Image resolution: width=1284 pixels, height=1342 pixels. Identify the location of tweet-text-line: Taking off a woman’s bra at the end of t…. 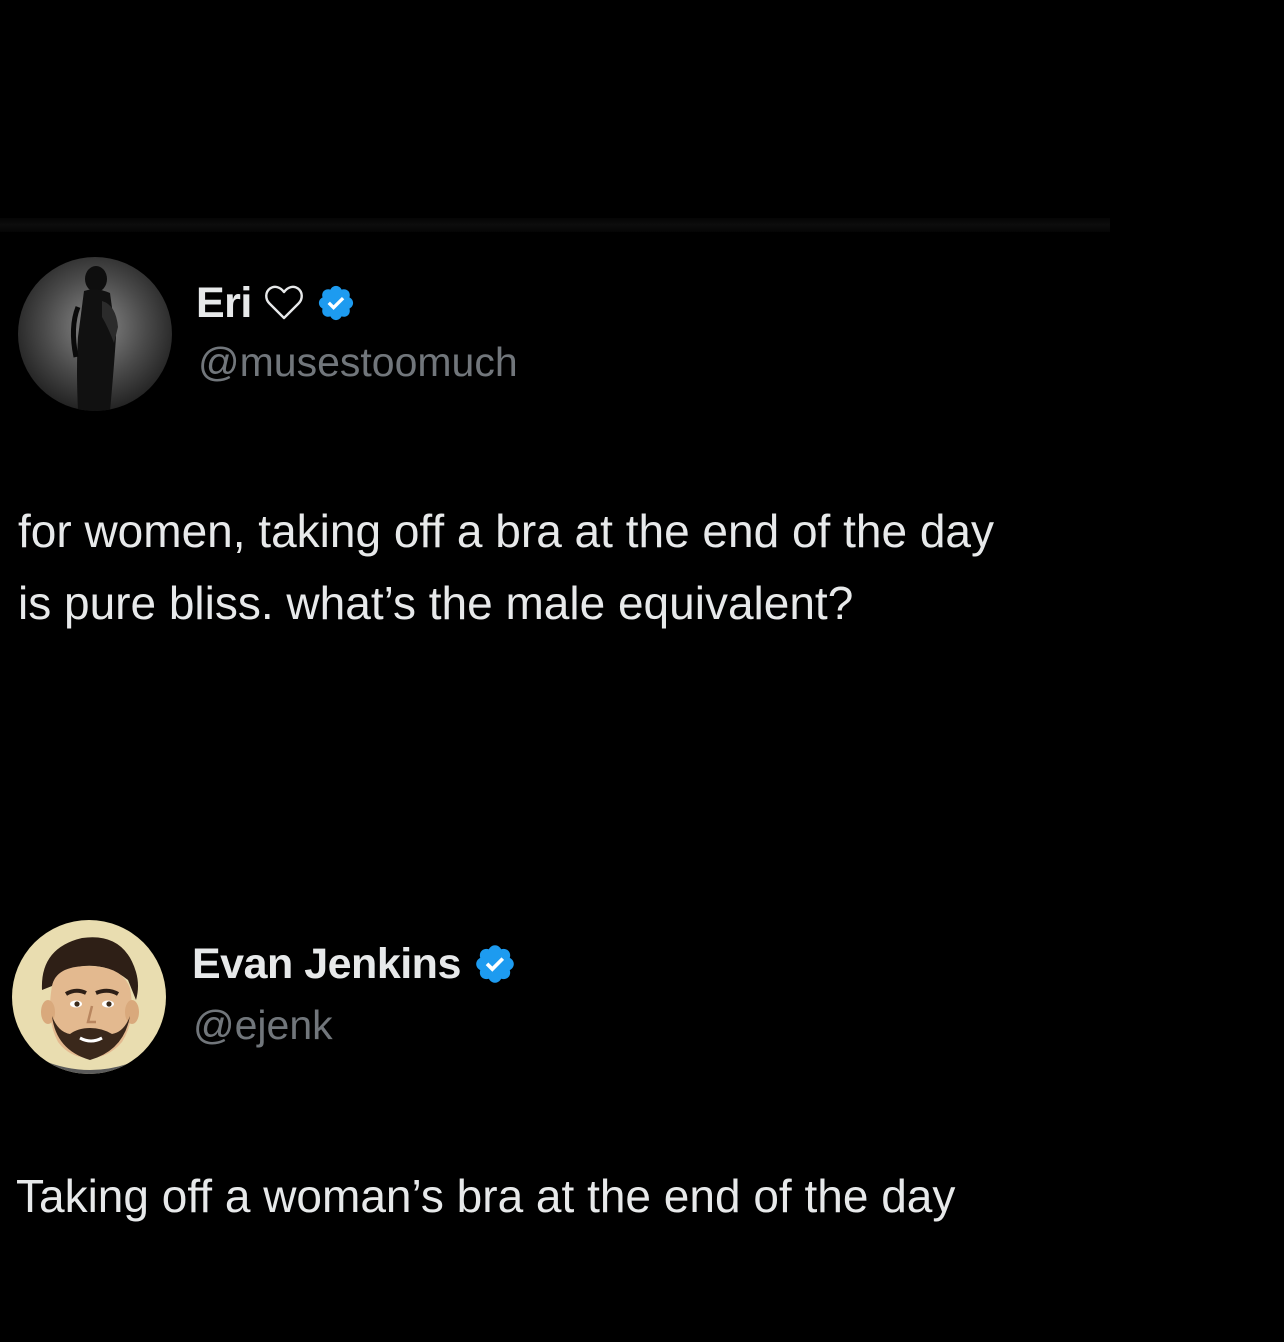
(486, 1196).